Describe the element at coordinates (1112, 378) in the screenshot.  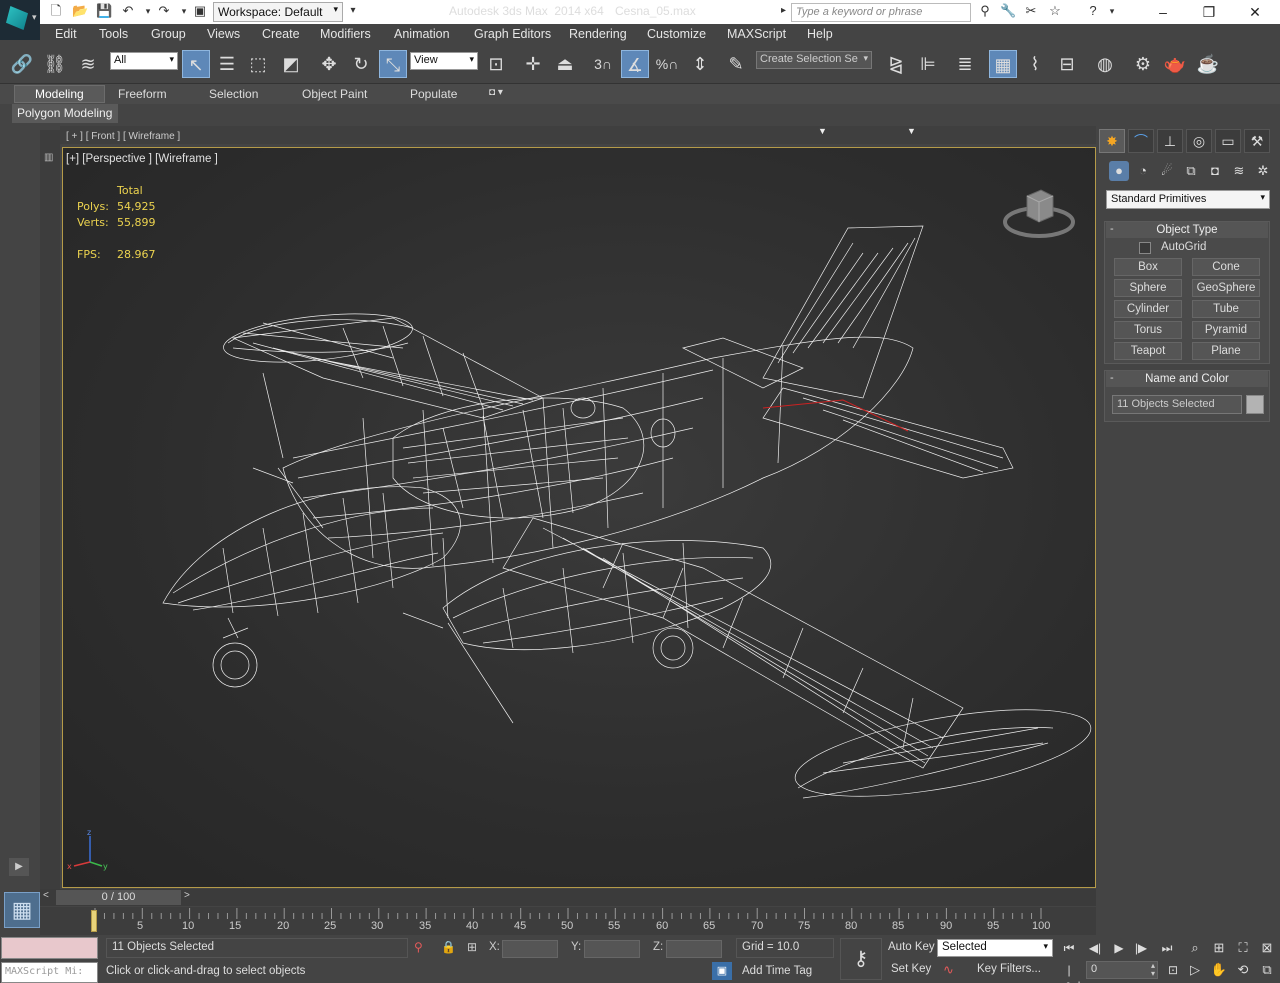
I see `collapse-icon: -` at that location.